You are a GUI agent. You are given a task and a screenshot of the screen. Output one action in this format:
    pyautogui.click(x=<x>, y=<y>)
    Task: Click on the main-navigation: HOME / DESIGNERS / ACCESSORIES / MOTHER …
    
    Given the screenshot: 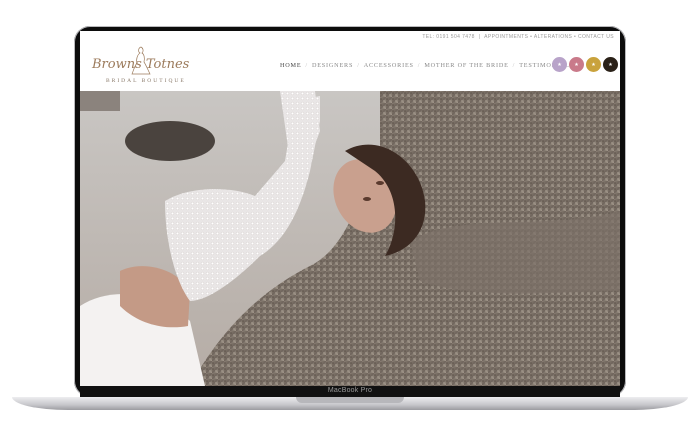 What is the action you would take?
    pyautogui.click(x=427, y=65)
    